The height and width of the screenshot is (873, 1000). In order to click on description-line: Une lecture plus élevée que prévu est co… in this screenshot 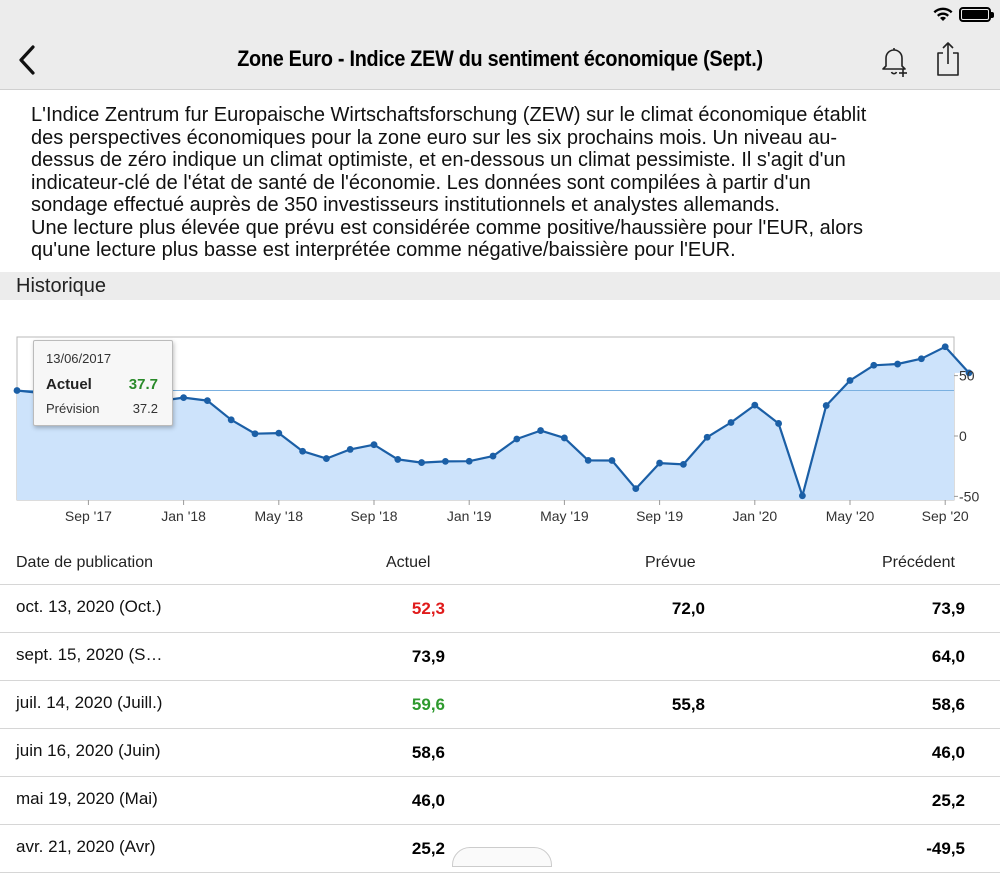, I will do `click(447, 227)`.